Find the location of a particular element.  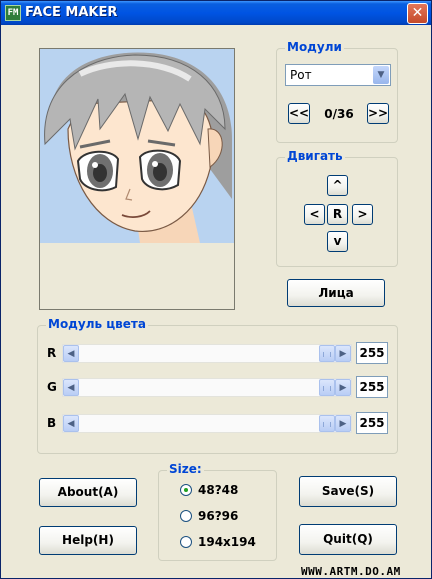

app-icon: FM is located at coordinates (13, 13).